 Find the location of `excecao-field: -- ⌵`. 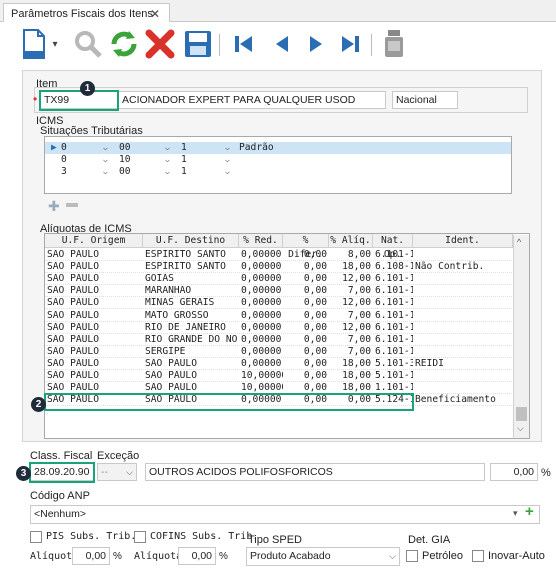

excecao-field: -- ⌵ is located at coordinates (117, 472).